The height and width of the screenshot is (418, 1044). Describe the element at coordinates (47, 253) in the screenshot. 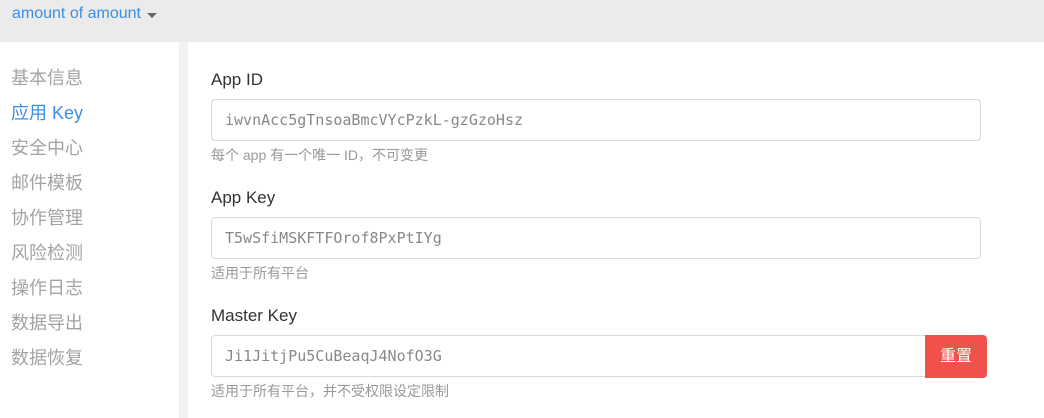

I see `sidebar-item-risk-detection: 风险检测` at that location.